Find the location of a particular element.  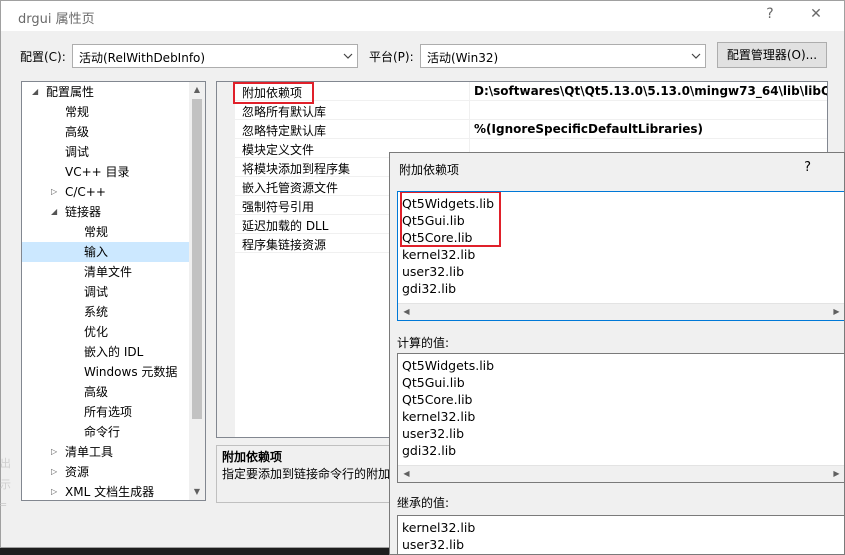

tree-item: ▷ C/C++ is located at coordinates (105, 192).